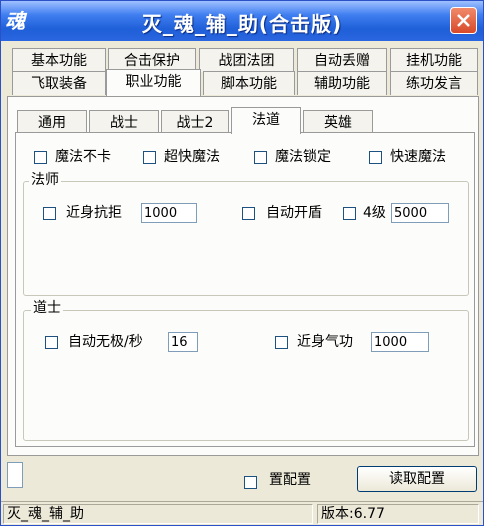 The height and width of the screenshot is (526, 484). Describe the element at coordinates (246, 60) in the screenshot. I see `tab-team: 战团法团` at that location.